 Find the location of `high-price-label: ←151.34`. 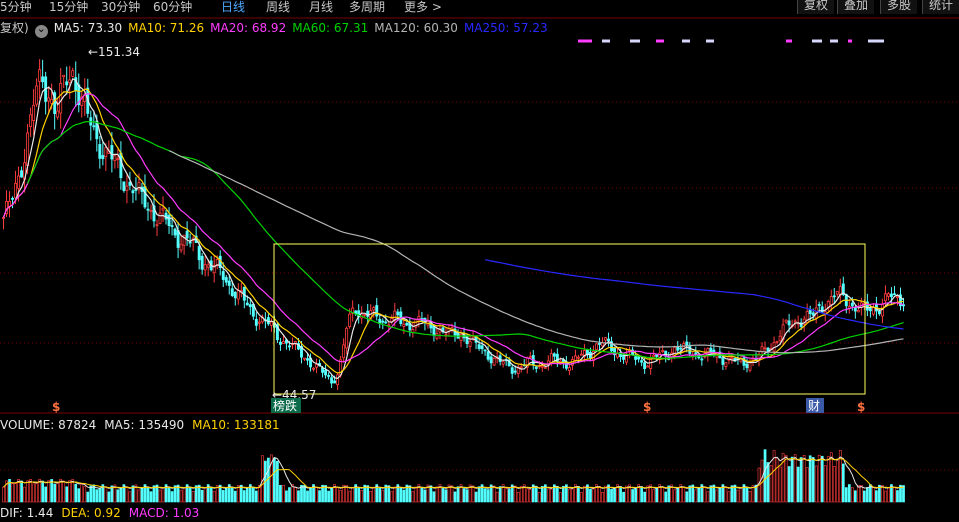

high-price-label: ←151.34 is located at coordinates (114, 52).